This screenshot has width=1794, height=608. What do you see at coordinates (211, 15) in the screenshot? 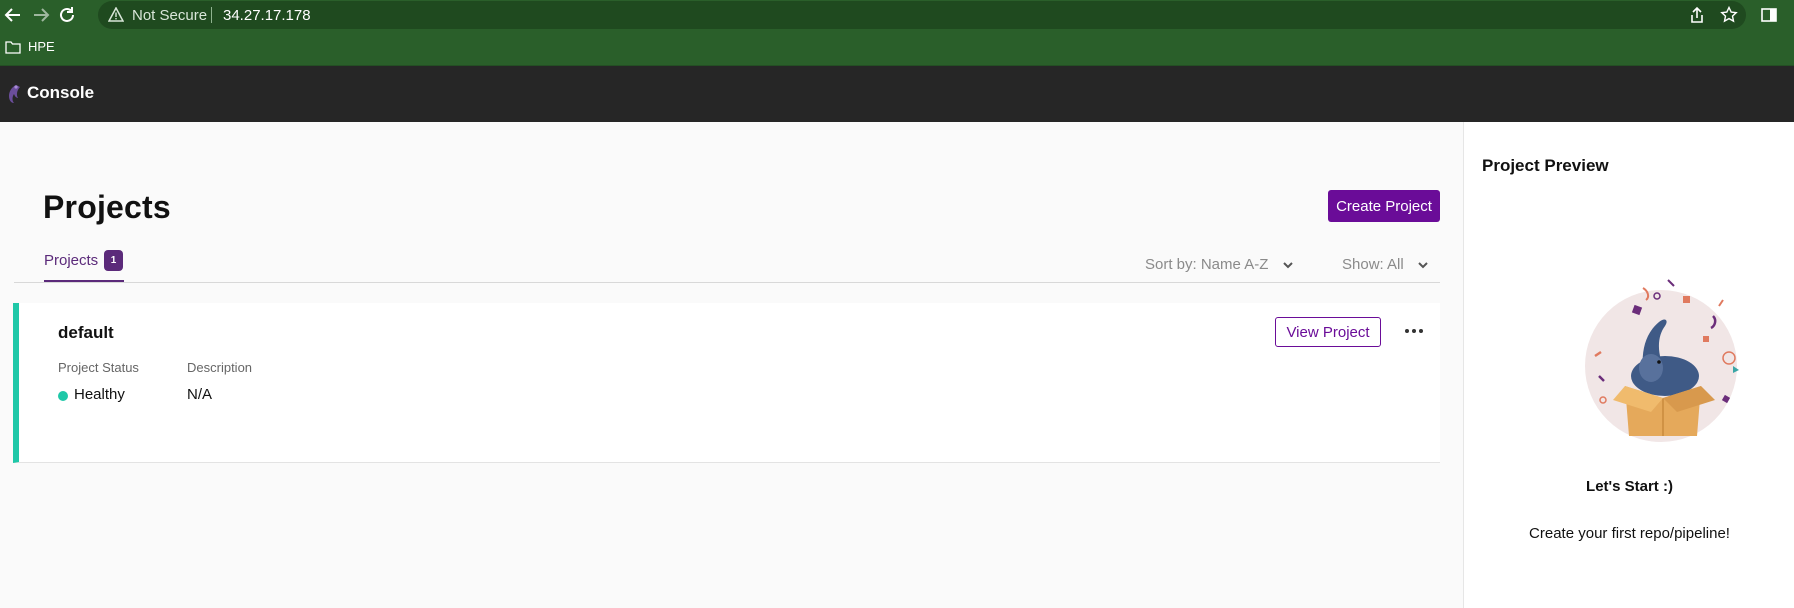
I see `omnibox-divider` at bounding box center [211, 15].